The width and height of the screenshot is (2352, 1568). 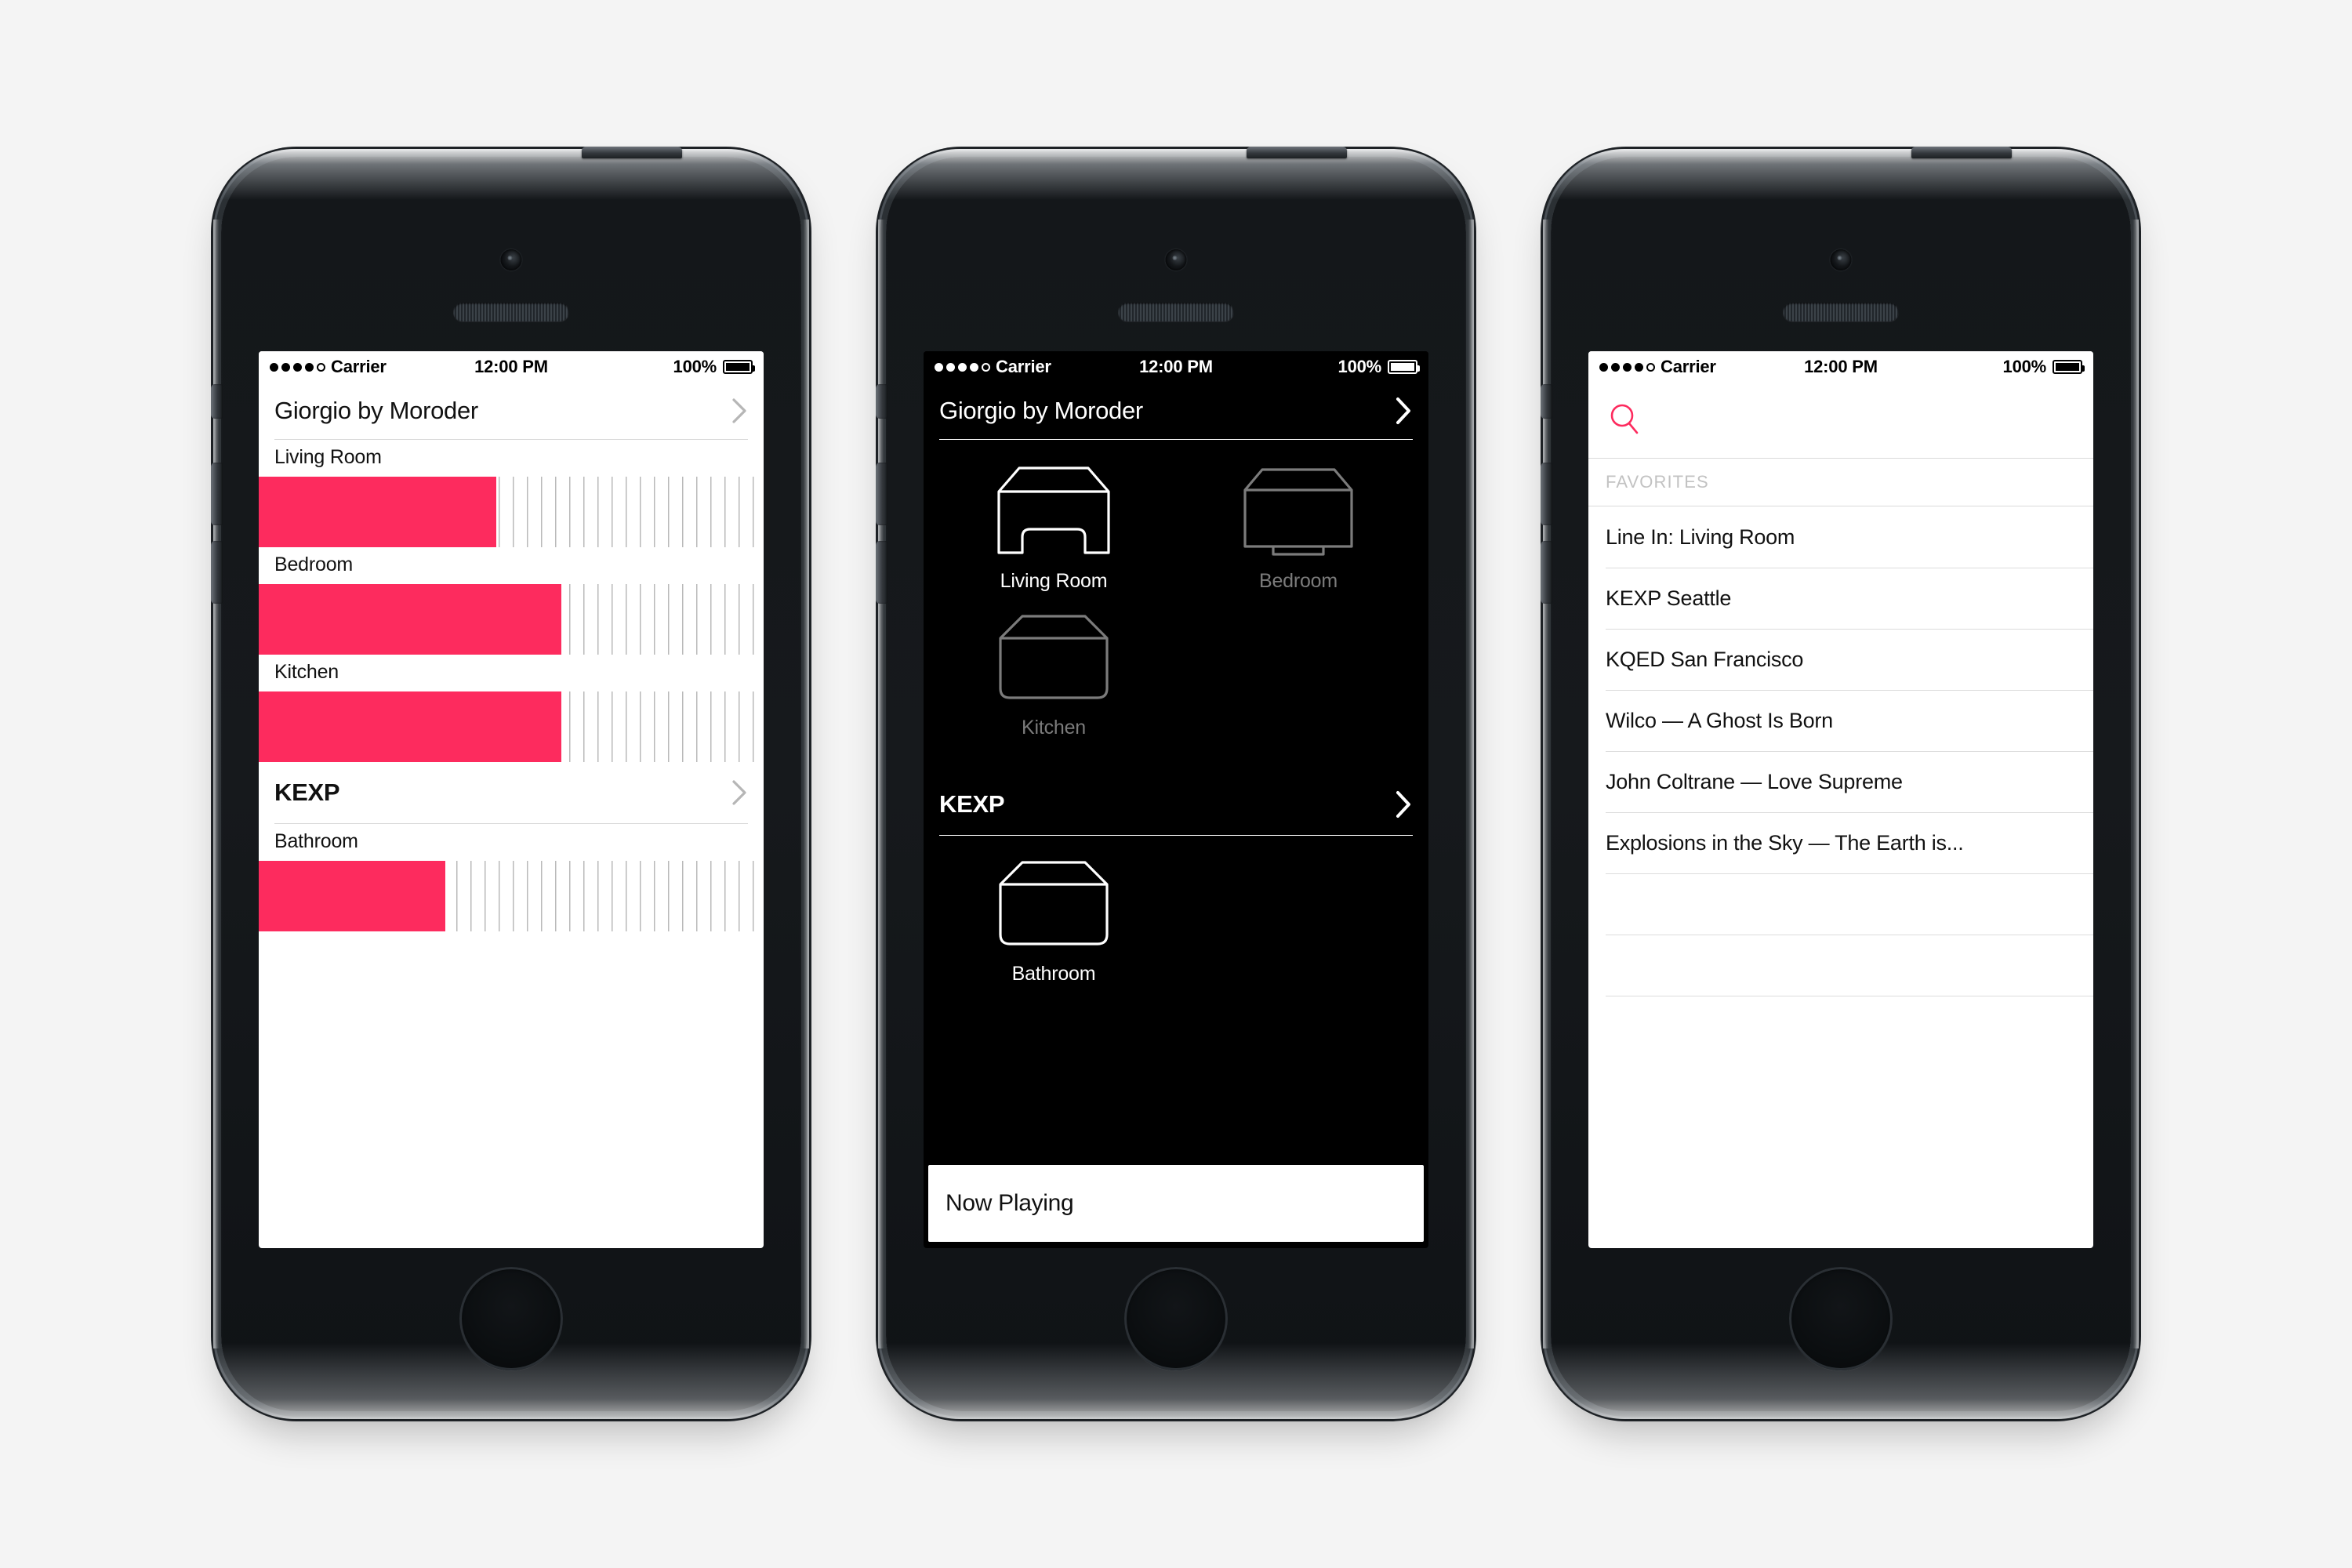 I want to click on volume-row-kitchen: Kitchen, so click(x=511, y=708).